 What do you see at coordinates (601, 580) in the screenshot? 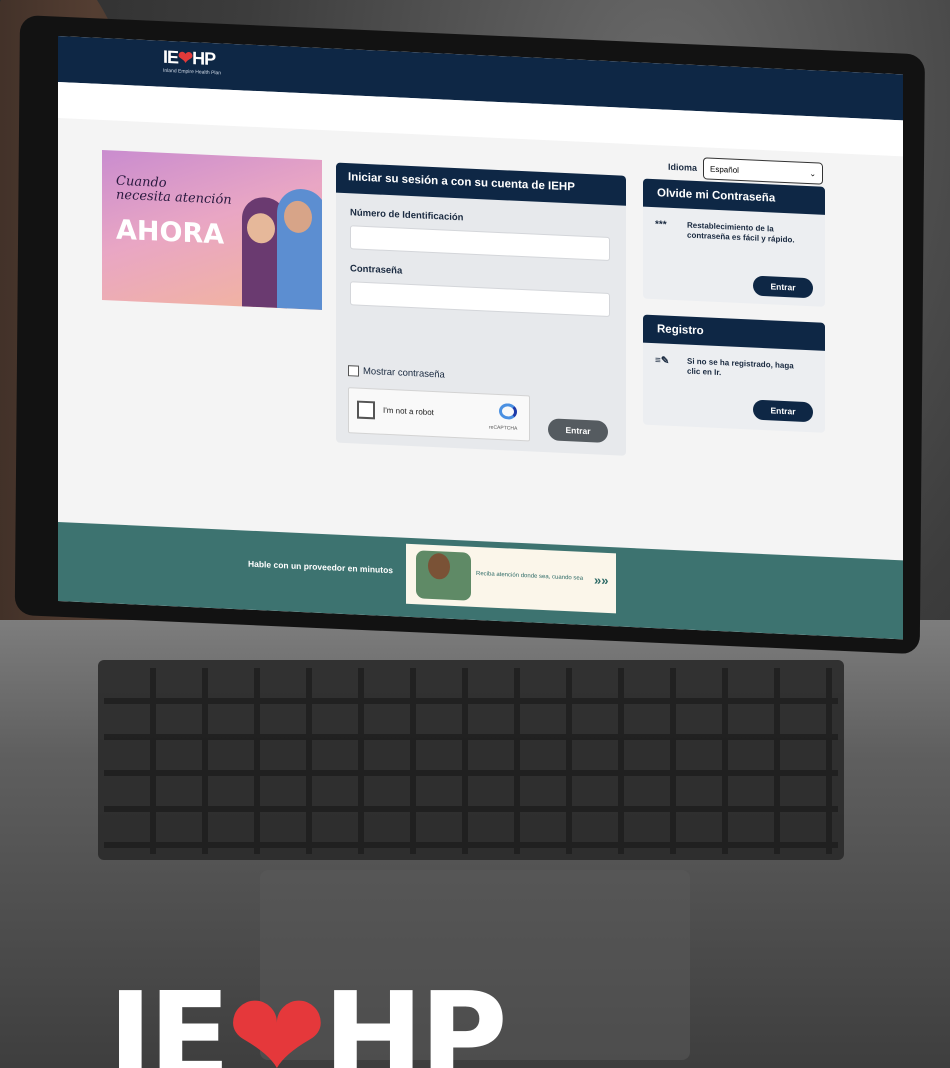
I see `chevrons-right-icon: »»` at bounding box center [601, 580].